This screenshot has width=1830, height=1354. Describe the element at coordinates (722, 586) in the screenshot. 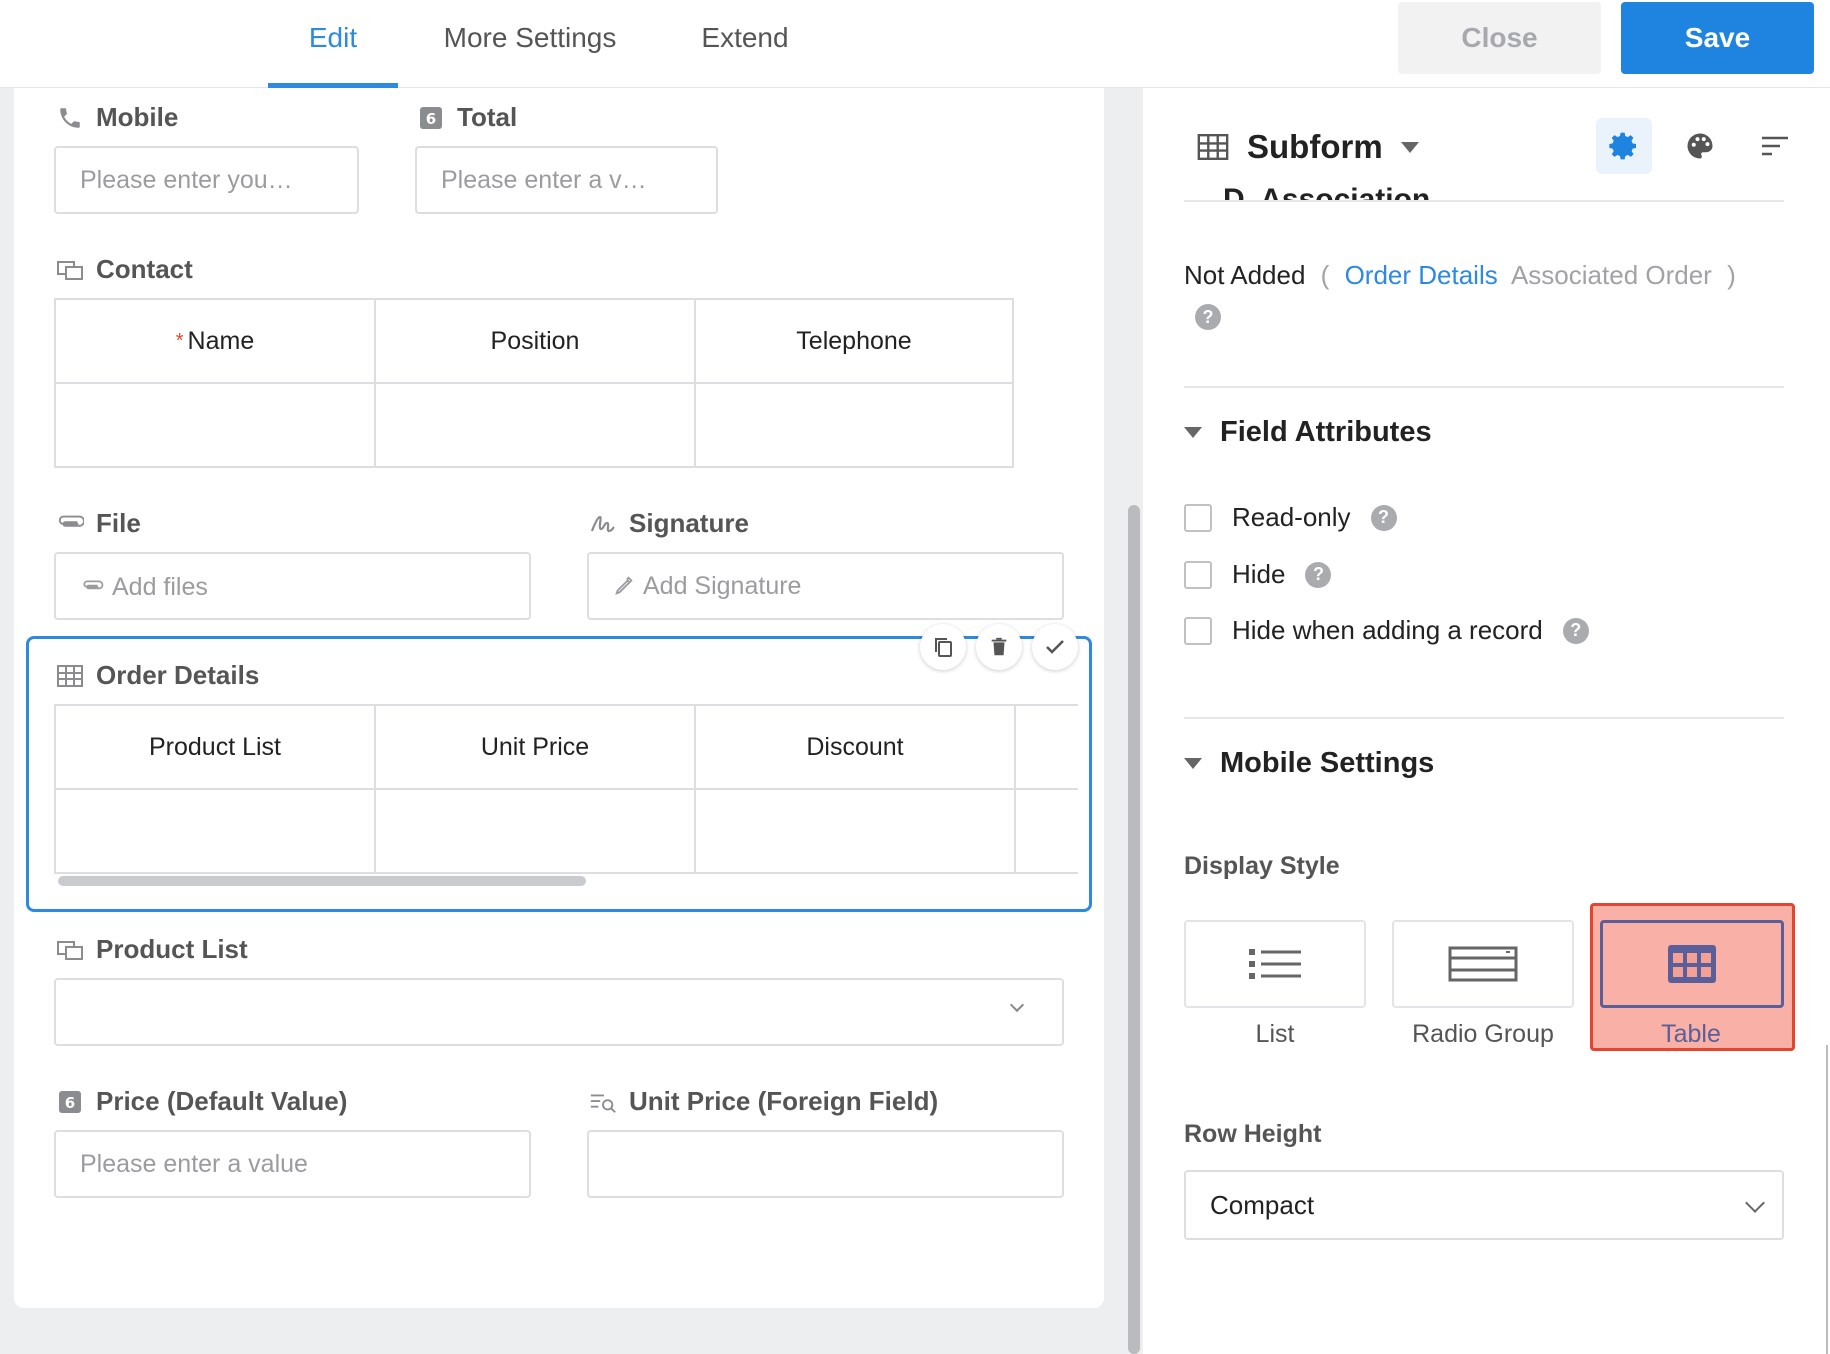

I see `add-signature-text: Add Signature` at that location.